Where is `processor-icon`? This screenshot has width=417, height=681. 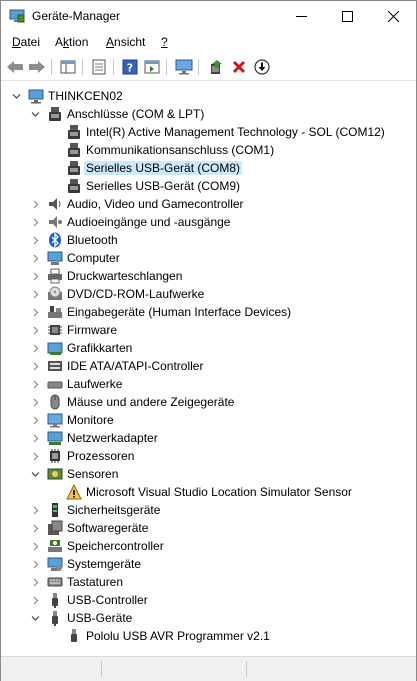
processor-icon is located at coordinates (55, 456).